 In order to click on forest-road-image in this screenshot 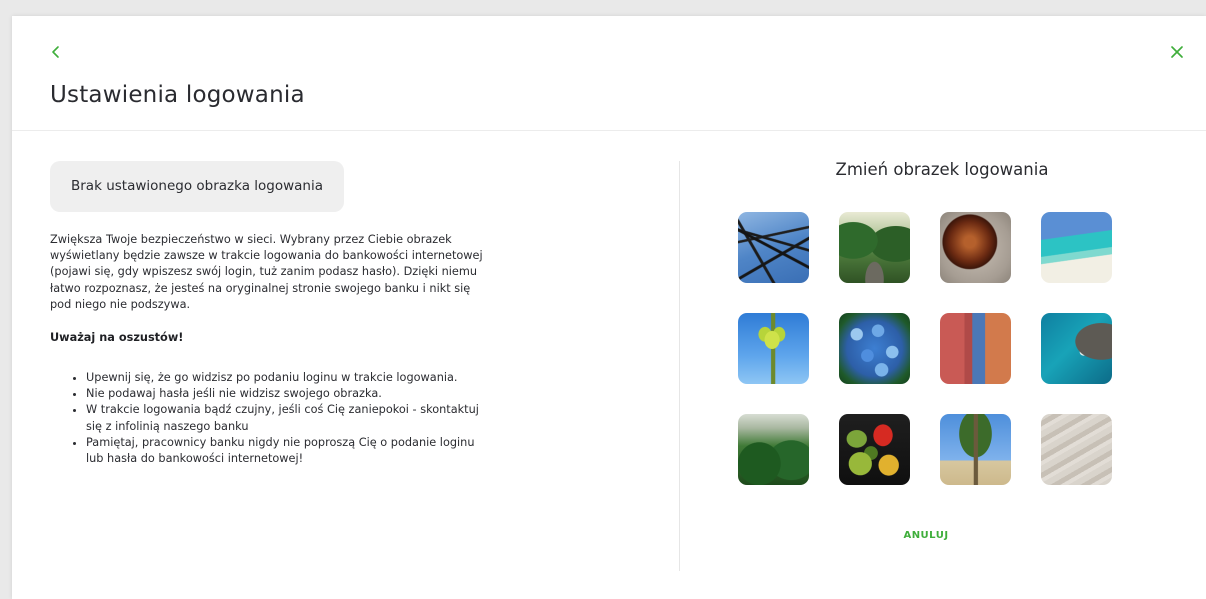, I will do `click(874, 247)`.